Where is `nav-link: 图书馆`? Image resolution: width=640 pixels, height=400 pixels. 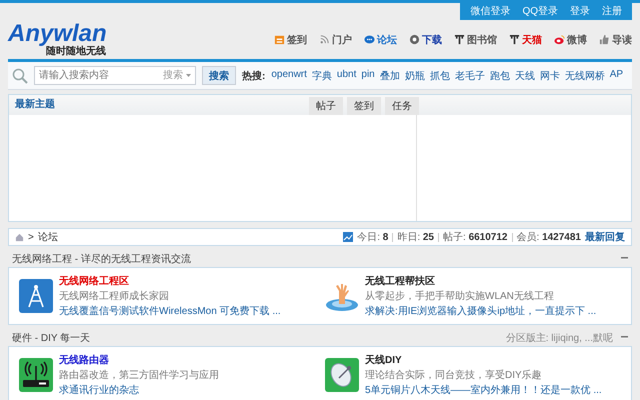
nav-link: 图书馆 is located at coordinates (475, 39).